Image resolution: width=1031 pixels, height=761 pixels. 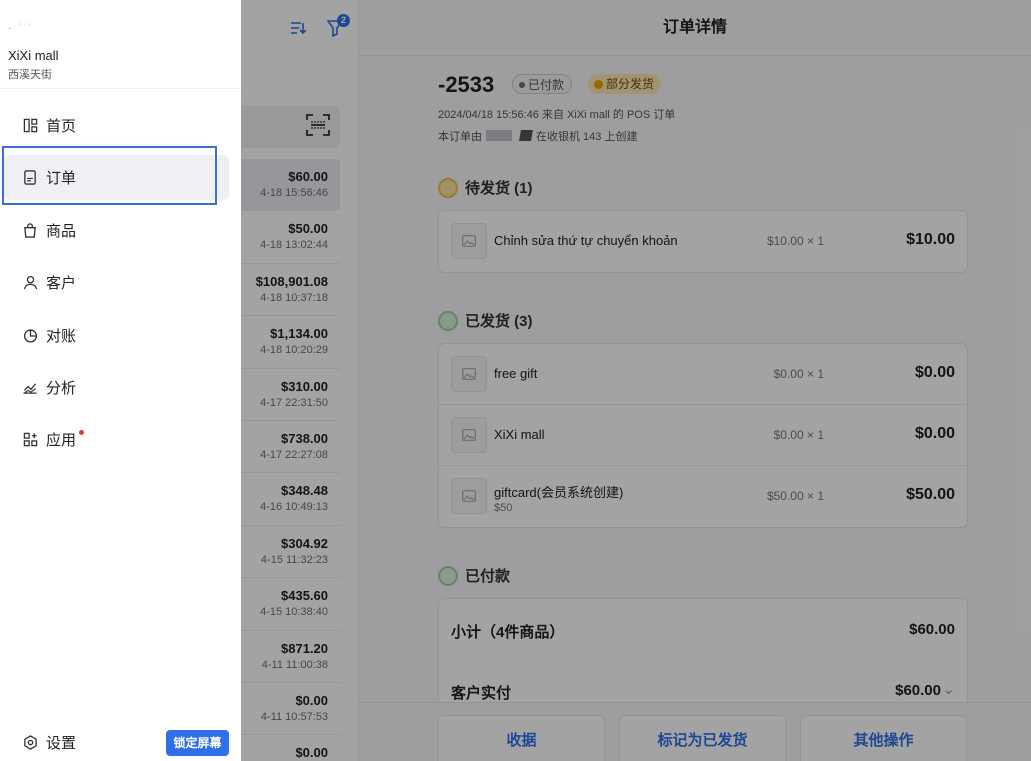 I want to click on nav-item-0: 首页, so click(x=116, y=125).